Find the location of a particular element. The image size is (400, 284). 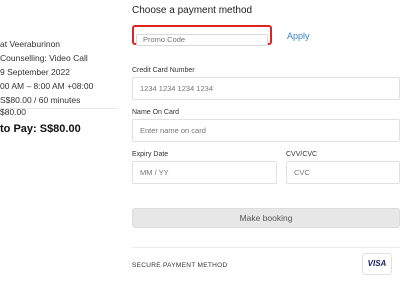

cvv-input is located at coordinates (343, 172).